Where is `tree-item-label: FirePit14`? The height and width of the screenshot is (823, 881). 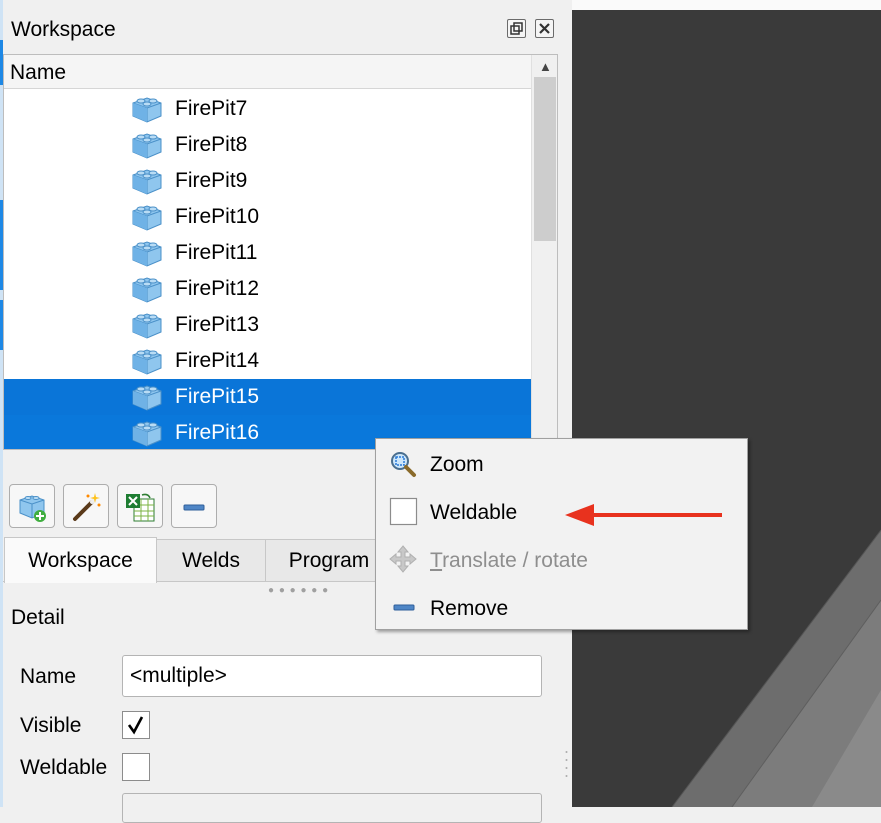 tree-item-label: FirePit14 is located at coordinates (217, 360).